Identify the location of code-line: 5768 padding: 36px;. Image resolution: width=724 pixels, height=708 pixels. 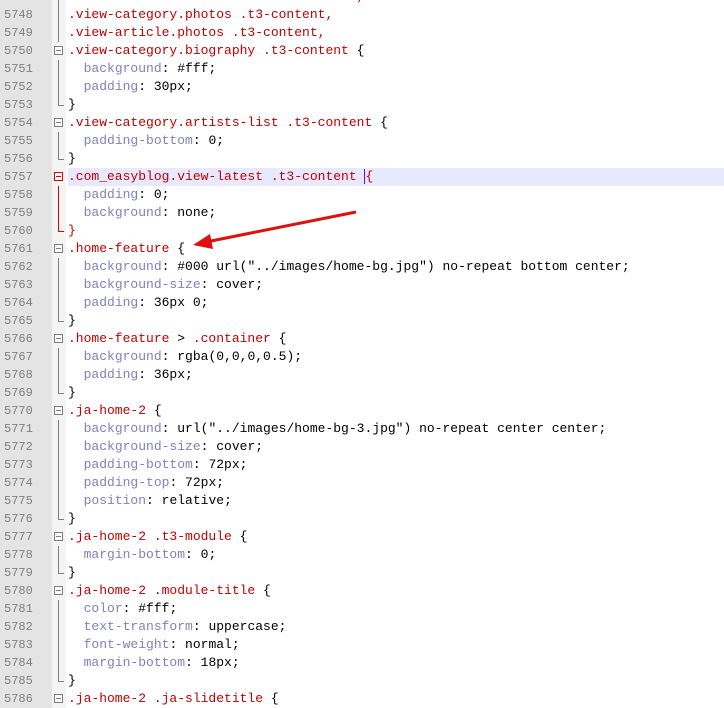
(362, 375).